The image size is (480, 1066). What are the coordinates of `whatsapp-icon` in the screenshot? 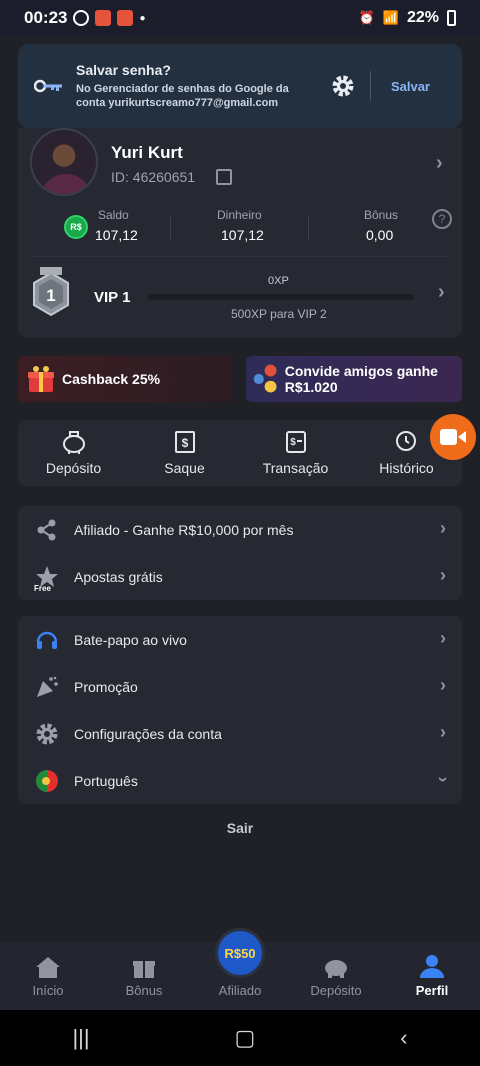 It's located at (81, 18).